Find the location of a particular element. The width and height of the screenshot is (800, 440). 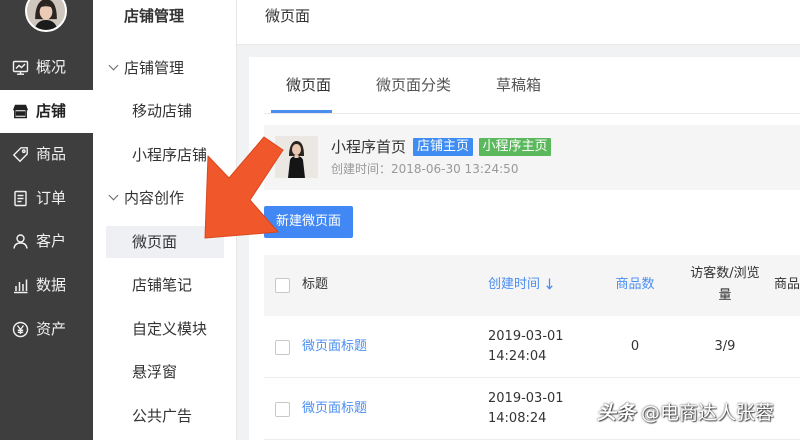

page-title: 微页面 is located at coordinates (288, 16).